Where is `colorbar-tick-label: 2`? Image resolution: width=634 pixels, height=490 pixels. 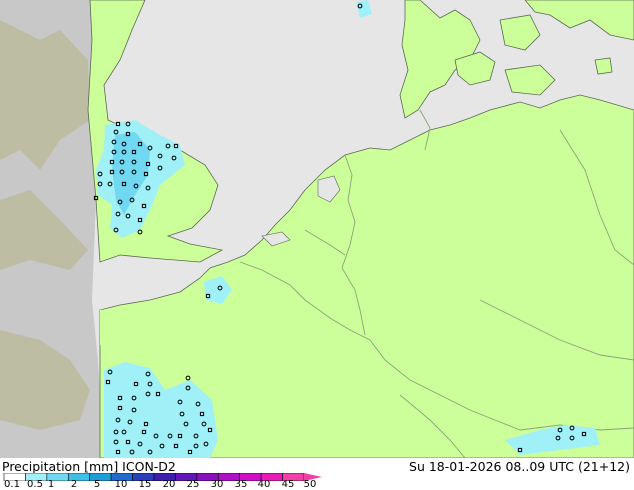 colorbar-tick-label: 2 is located at coordinates (74, 484).